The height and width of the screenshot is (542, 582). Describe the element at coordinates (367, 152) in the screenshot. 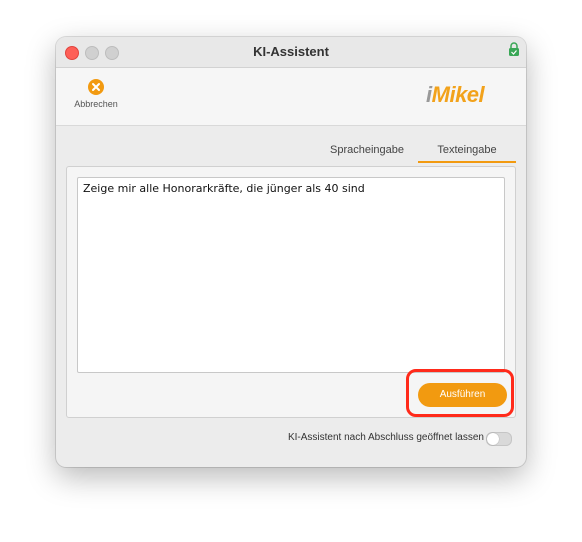

I see `tab-speech-input: Spracheingabe` at that location.